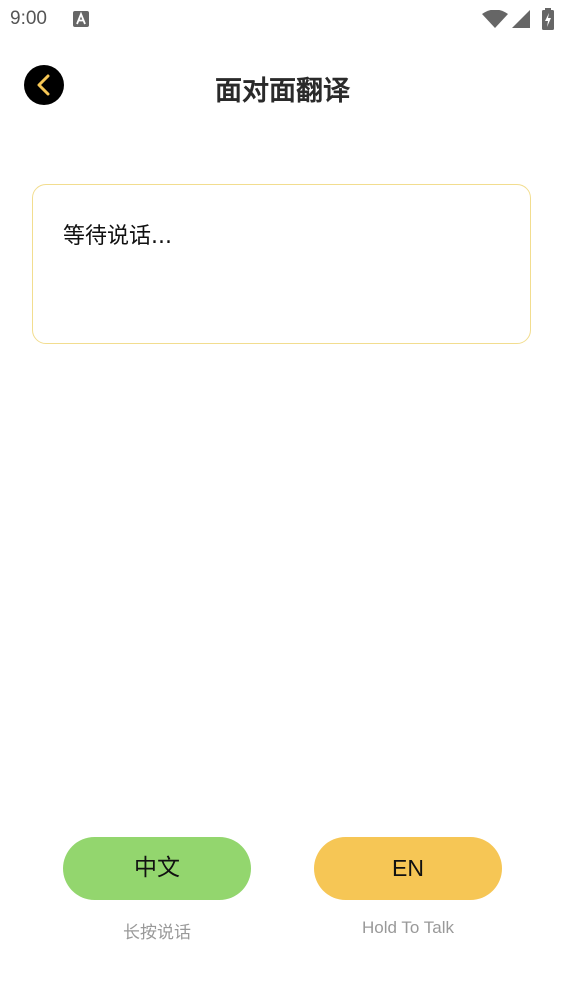 Image resolution: width=565 pixels, height=1004 pixels. What do you see at coordinates (282, 91) in the screenshot?
I see `page-title: 面对面翻译` at bounding box center [282, 91].